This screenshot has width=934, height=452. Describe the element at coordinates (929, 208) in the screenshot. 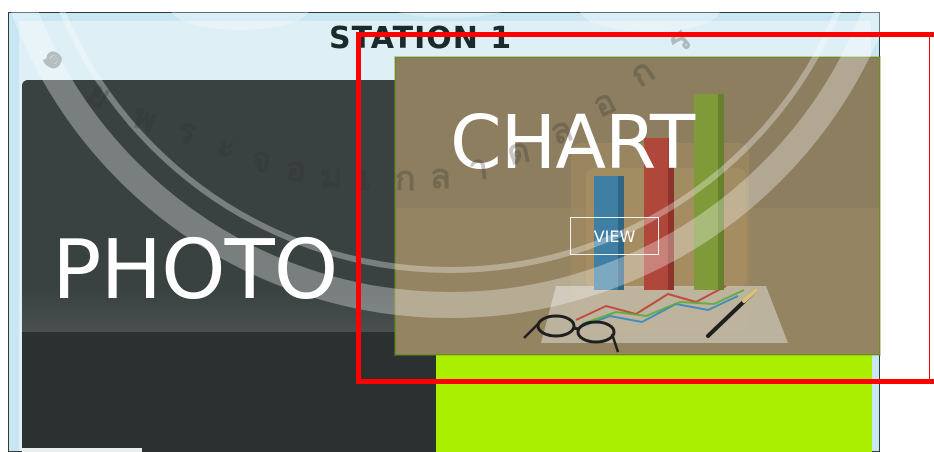

I see `highlight-frame-right-edge` at that location.